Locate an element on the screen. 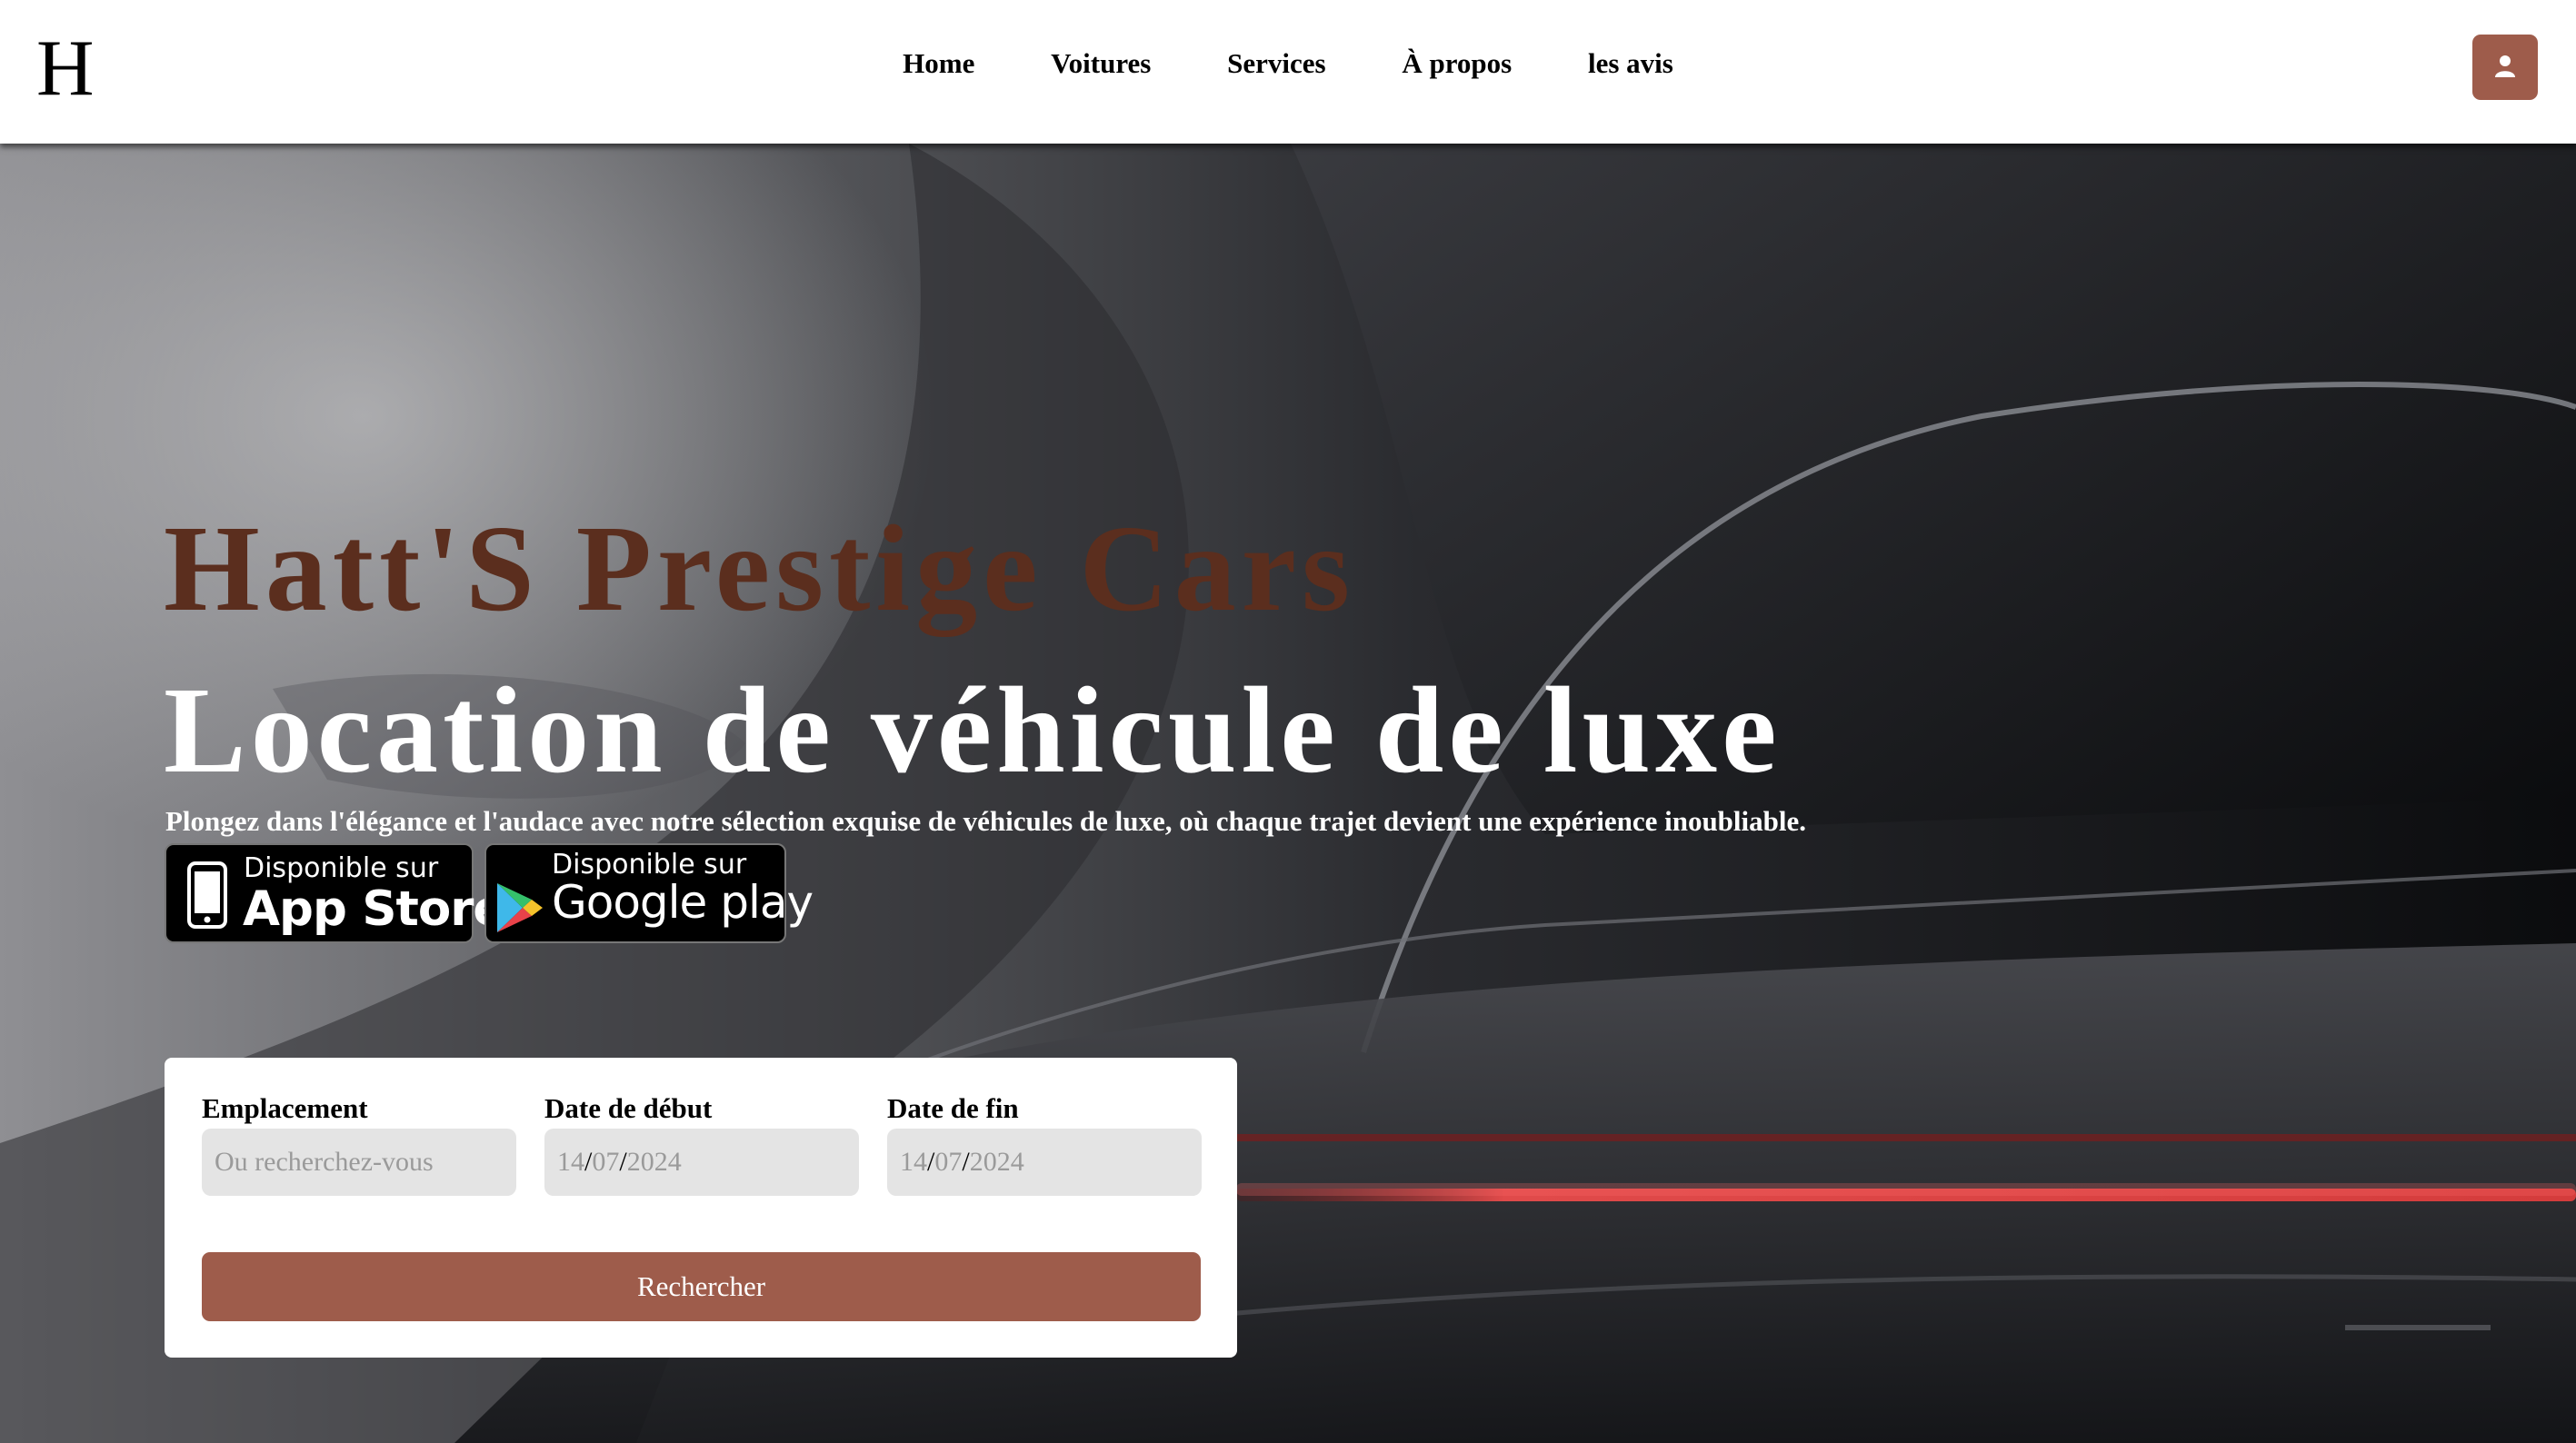 Image resolution: width=2576 pixels, height=1443 pixels. user-account-button is located at coordinates (2505, 67).